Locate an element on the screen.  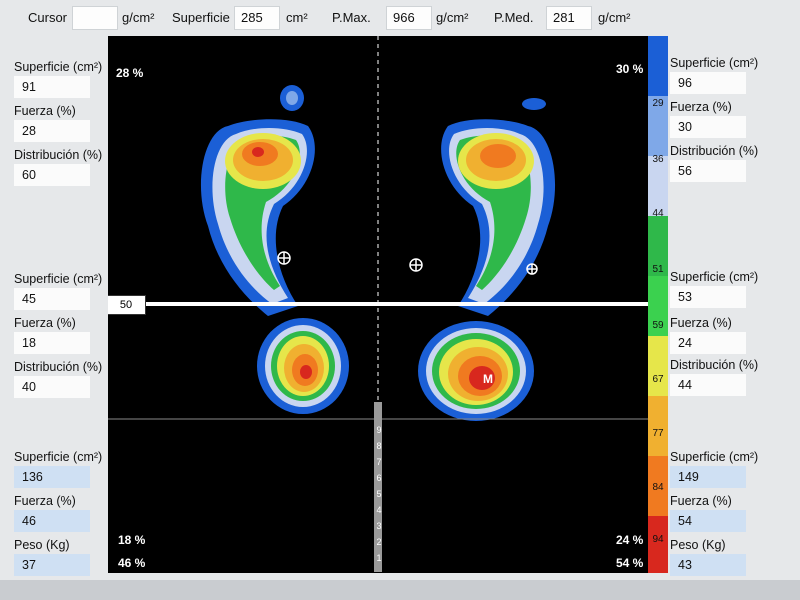
left-foot-heel is located at coordinates (303, 366).